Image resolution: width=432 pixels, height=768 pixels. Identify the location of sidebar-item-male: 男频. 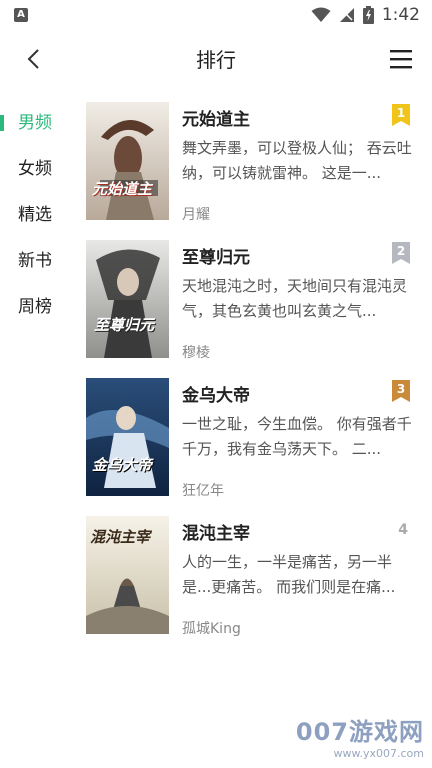
(35, 123).